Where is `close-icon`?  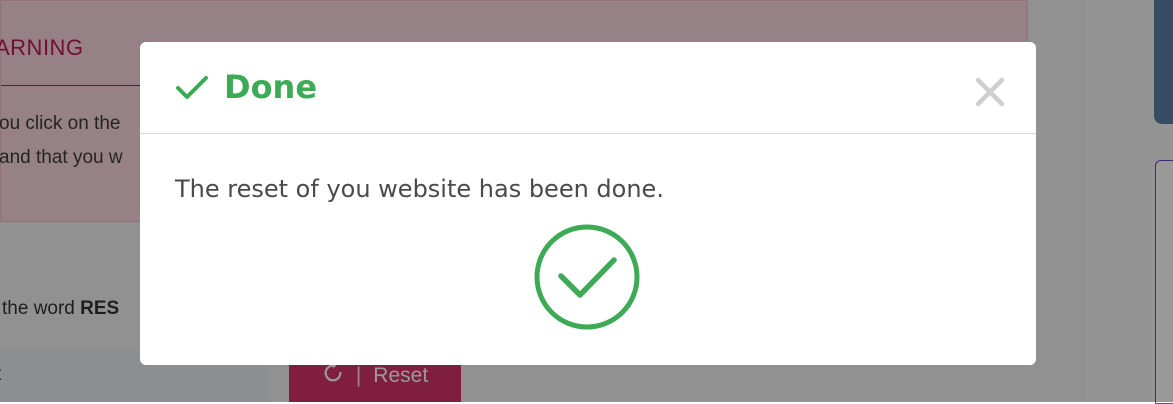 close-icon is located at coordinates (990, 95).